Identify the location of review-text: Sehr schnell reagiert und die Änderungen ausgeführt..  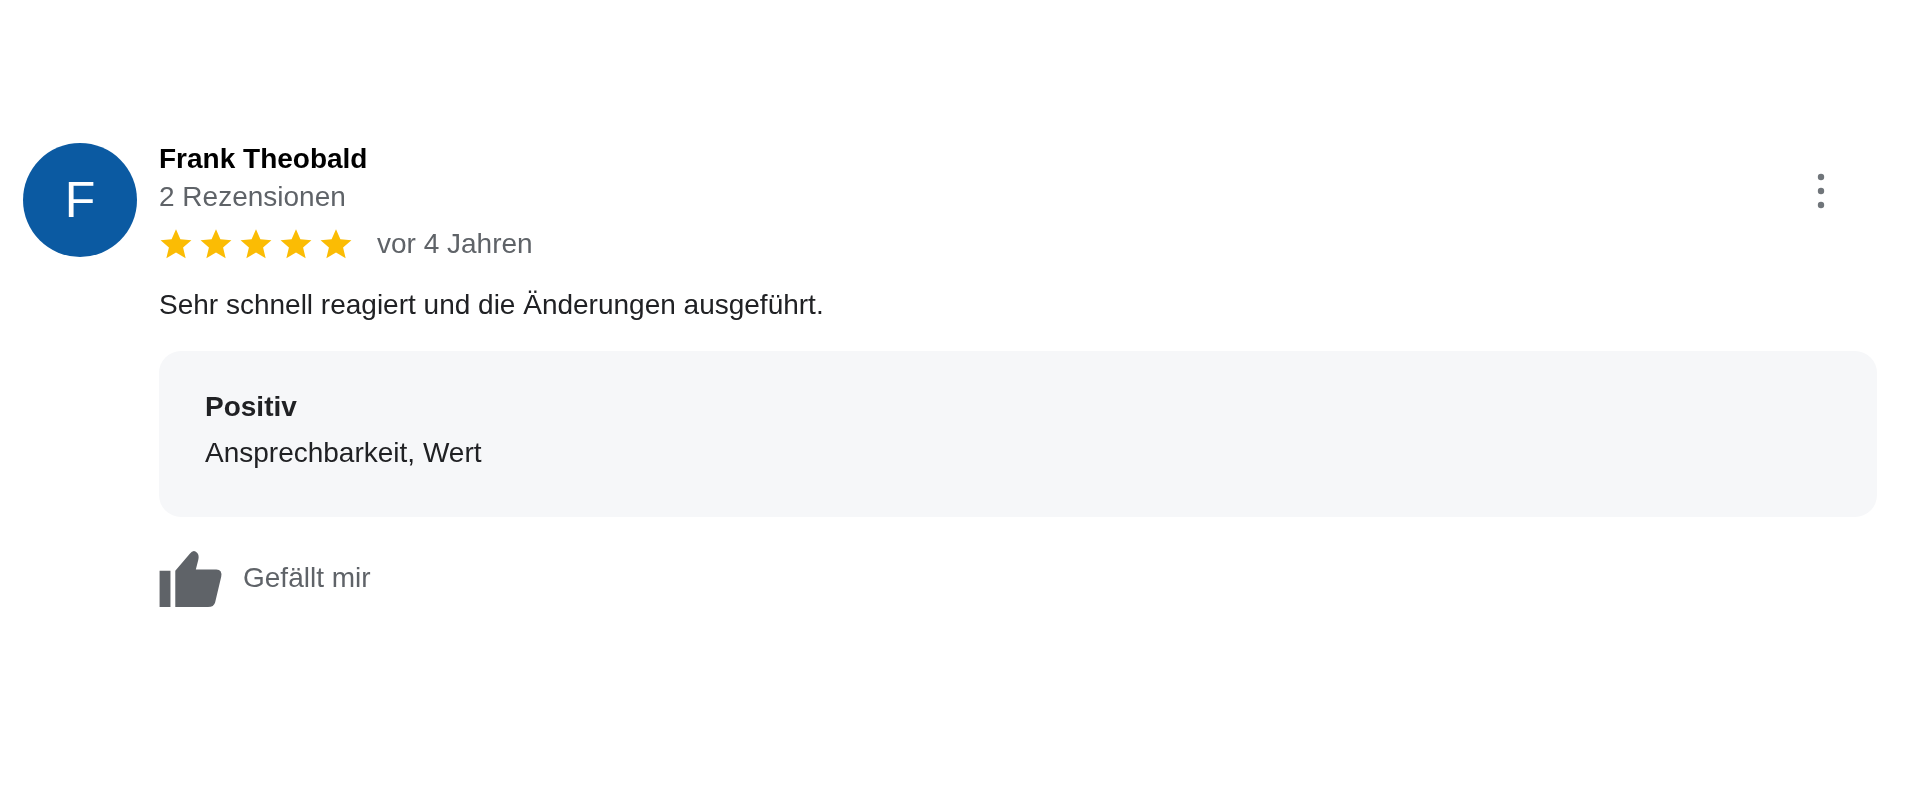
(492, 305).